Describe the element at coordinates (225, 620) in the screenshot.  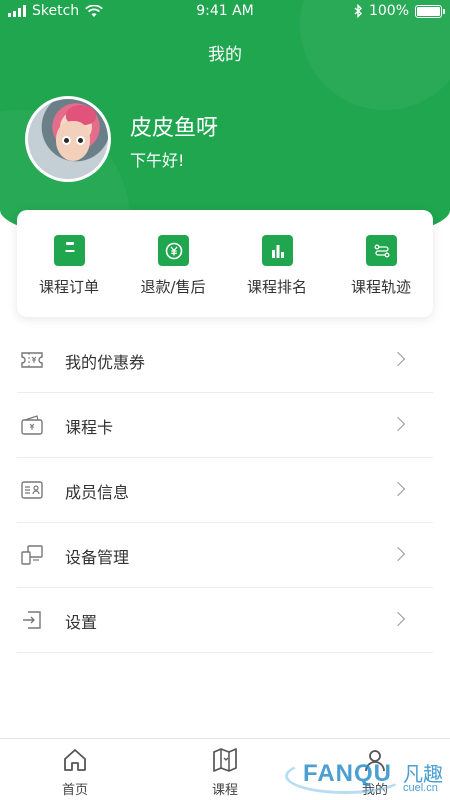
I see `menu-item-settings: 设置` at that location.